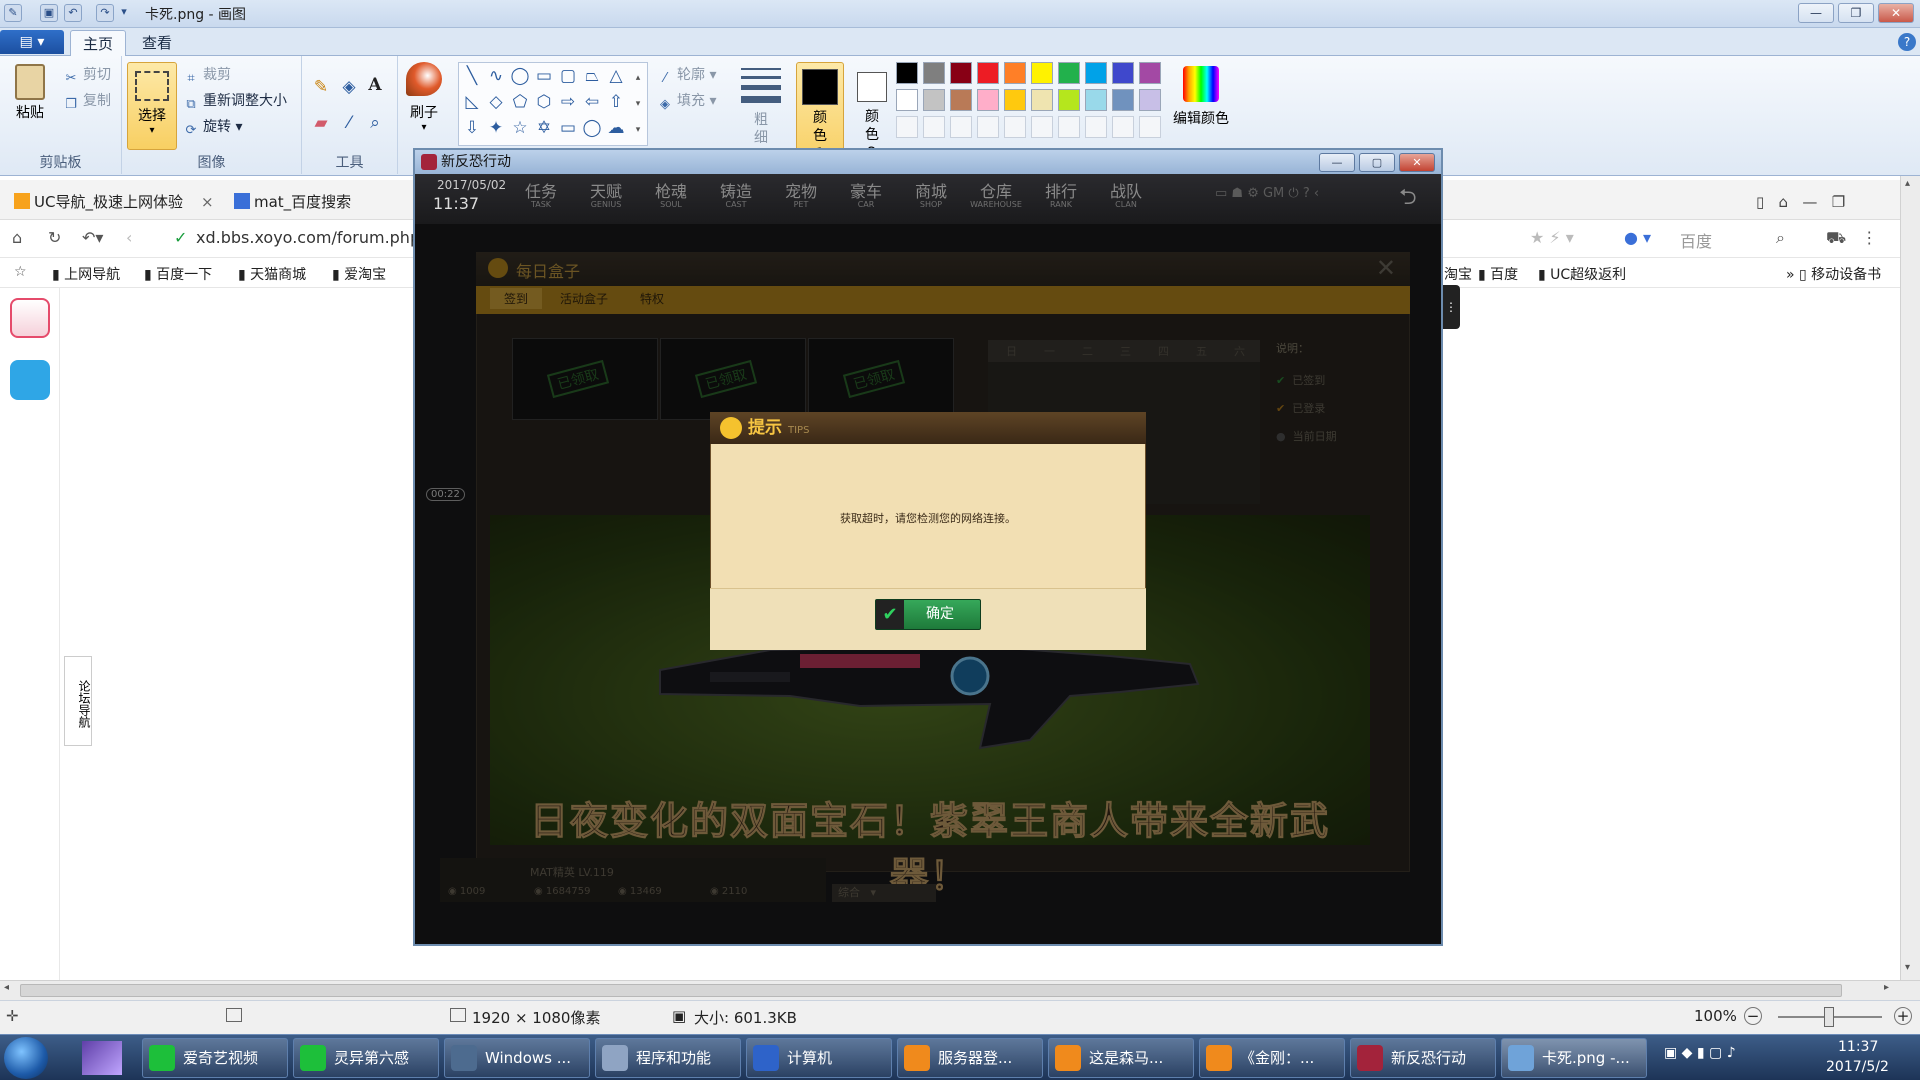 This screenshot has width=1920, height=1080. Describe the element at coordinates (996, 193) in the screenshot. I see `game-nav-warehouse: 仓库 WAREHOUSE` at that location.